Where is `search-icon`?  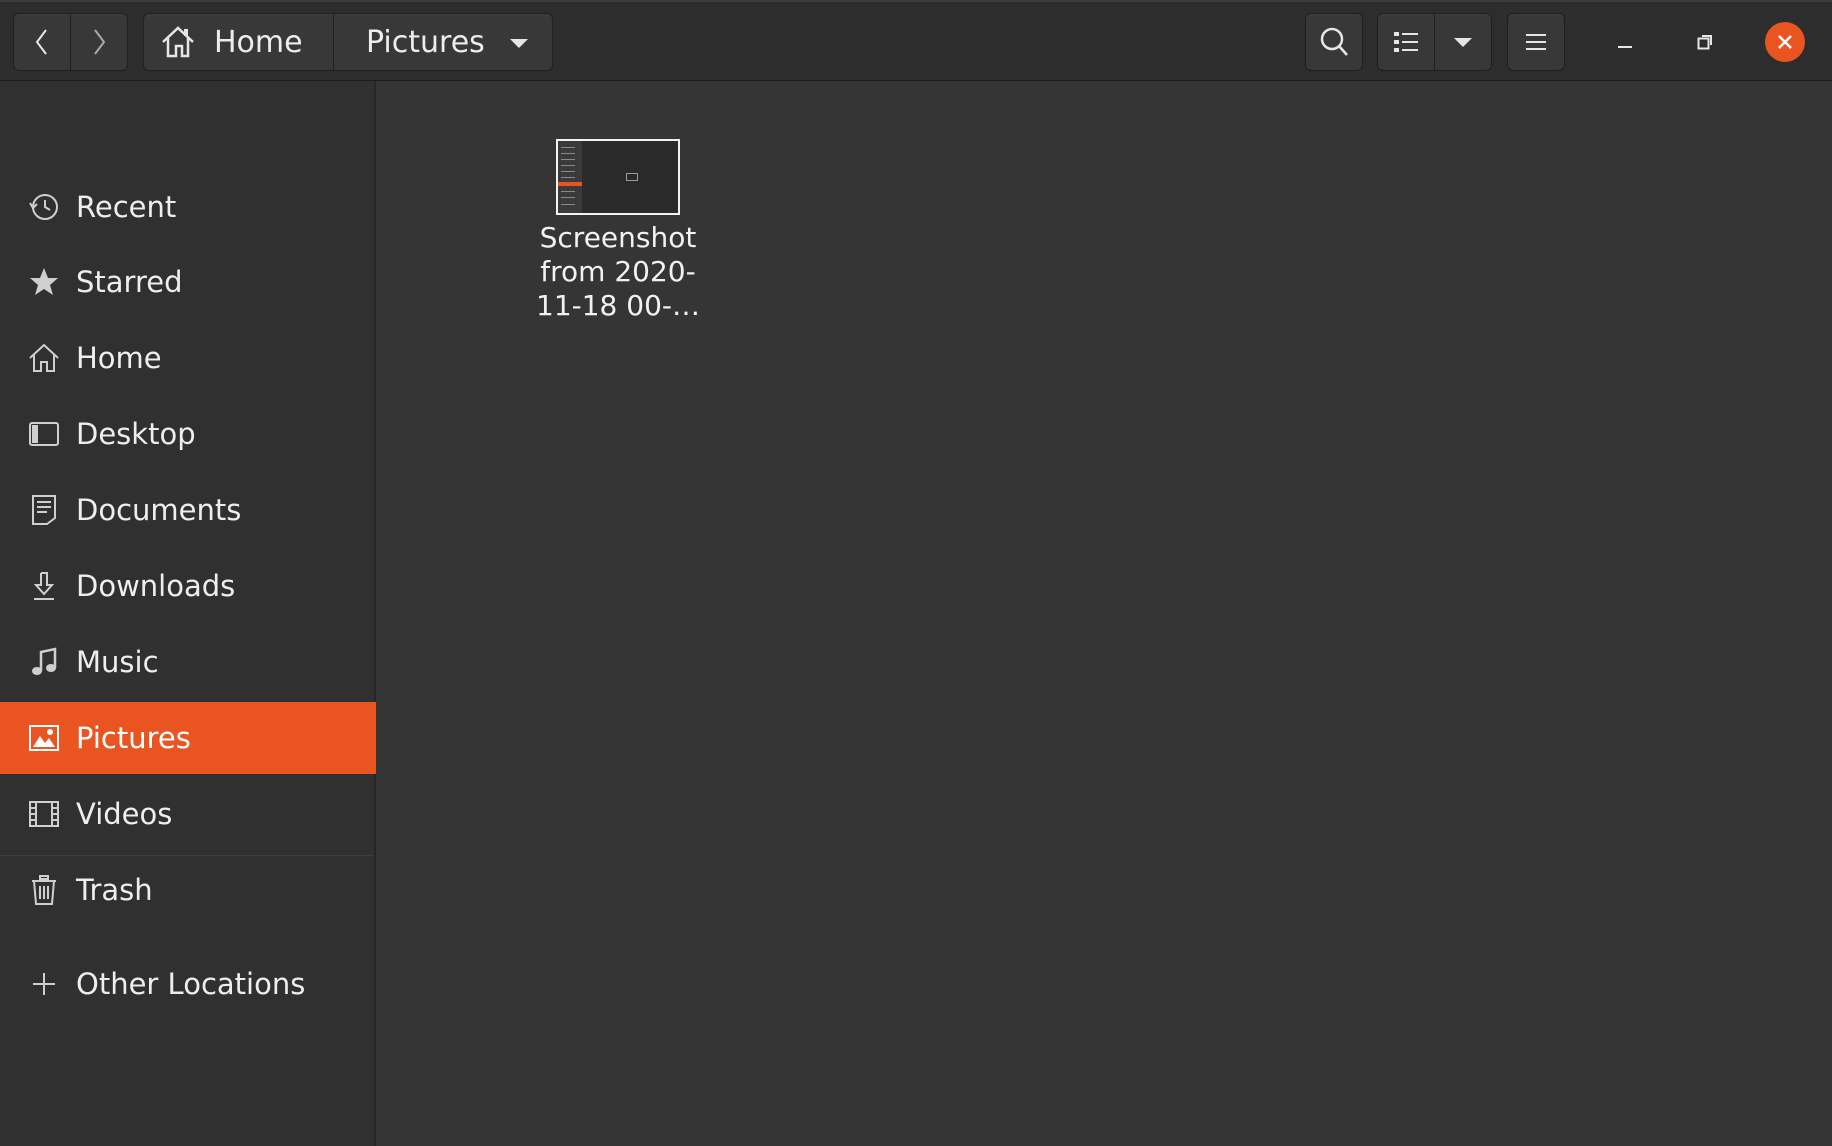 search-icon is located at coordinates (1334, 41).